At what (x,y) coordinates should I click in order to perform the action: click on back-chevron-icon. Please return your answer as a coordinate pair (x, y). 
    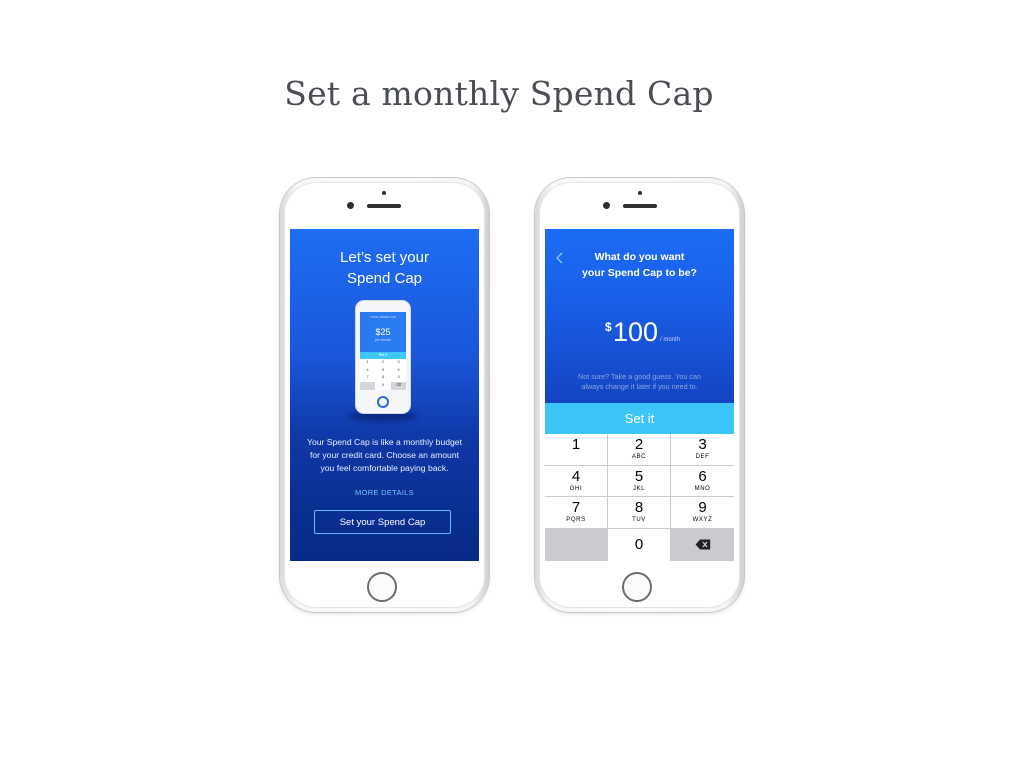
    Looking at the image, I should click on (560, 258).